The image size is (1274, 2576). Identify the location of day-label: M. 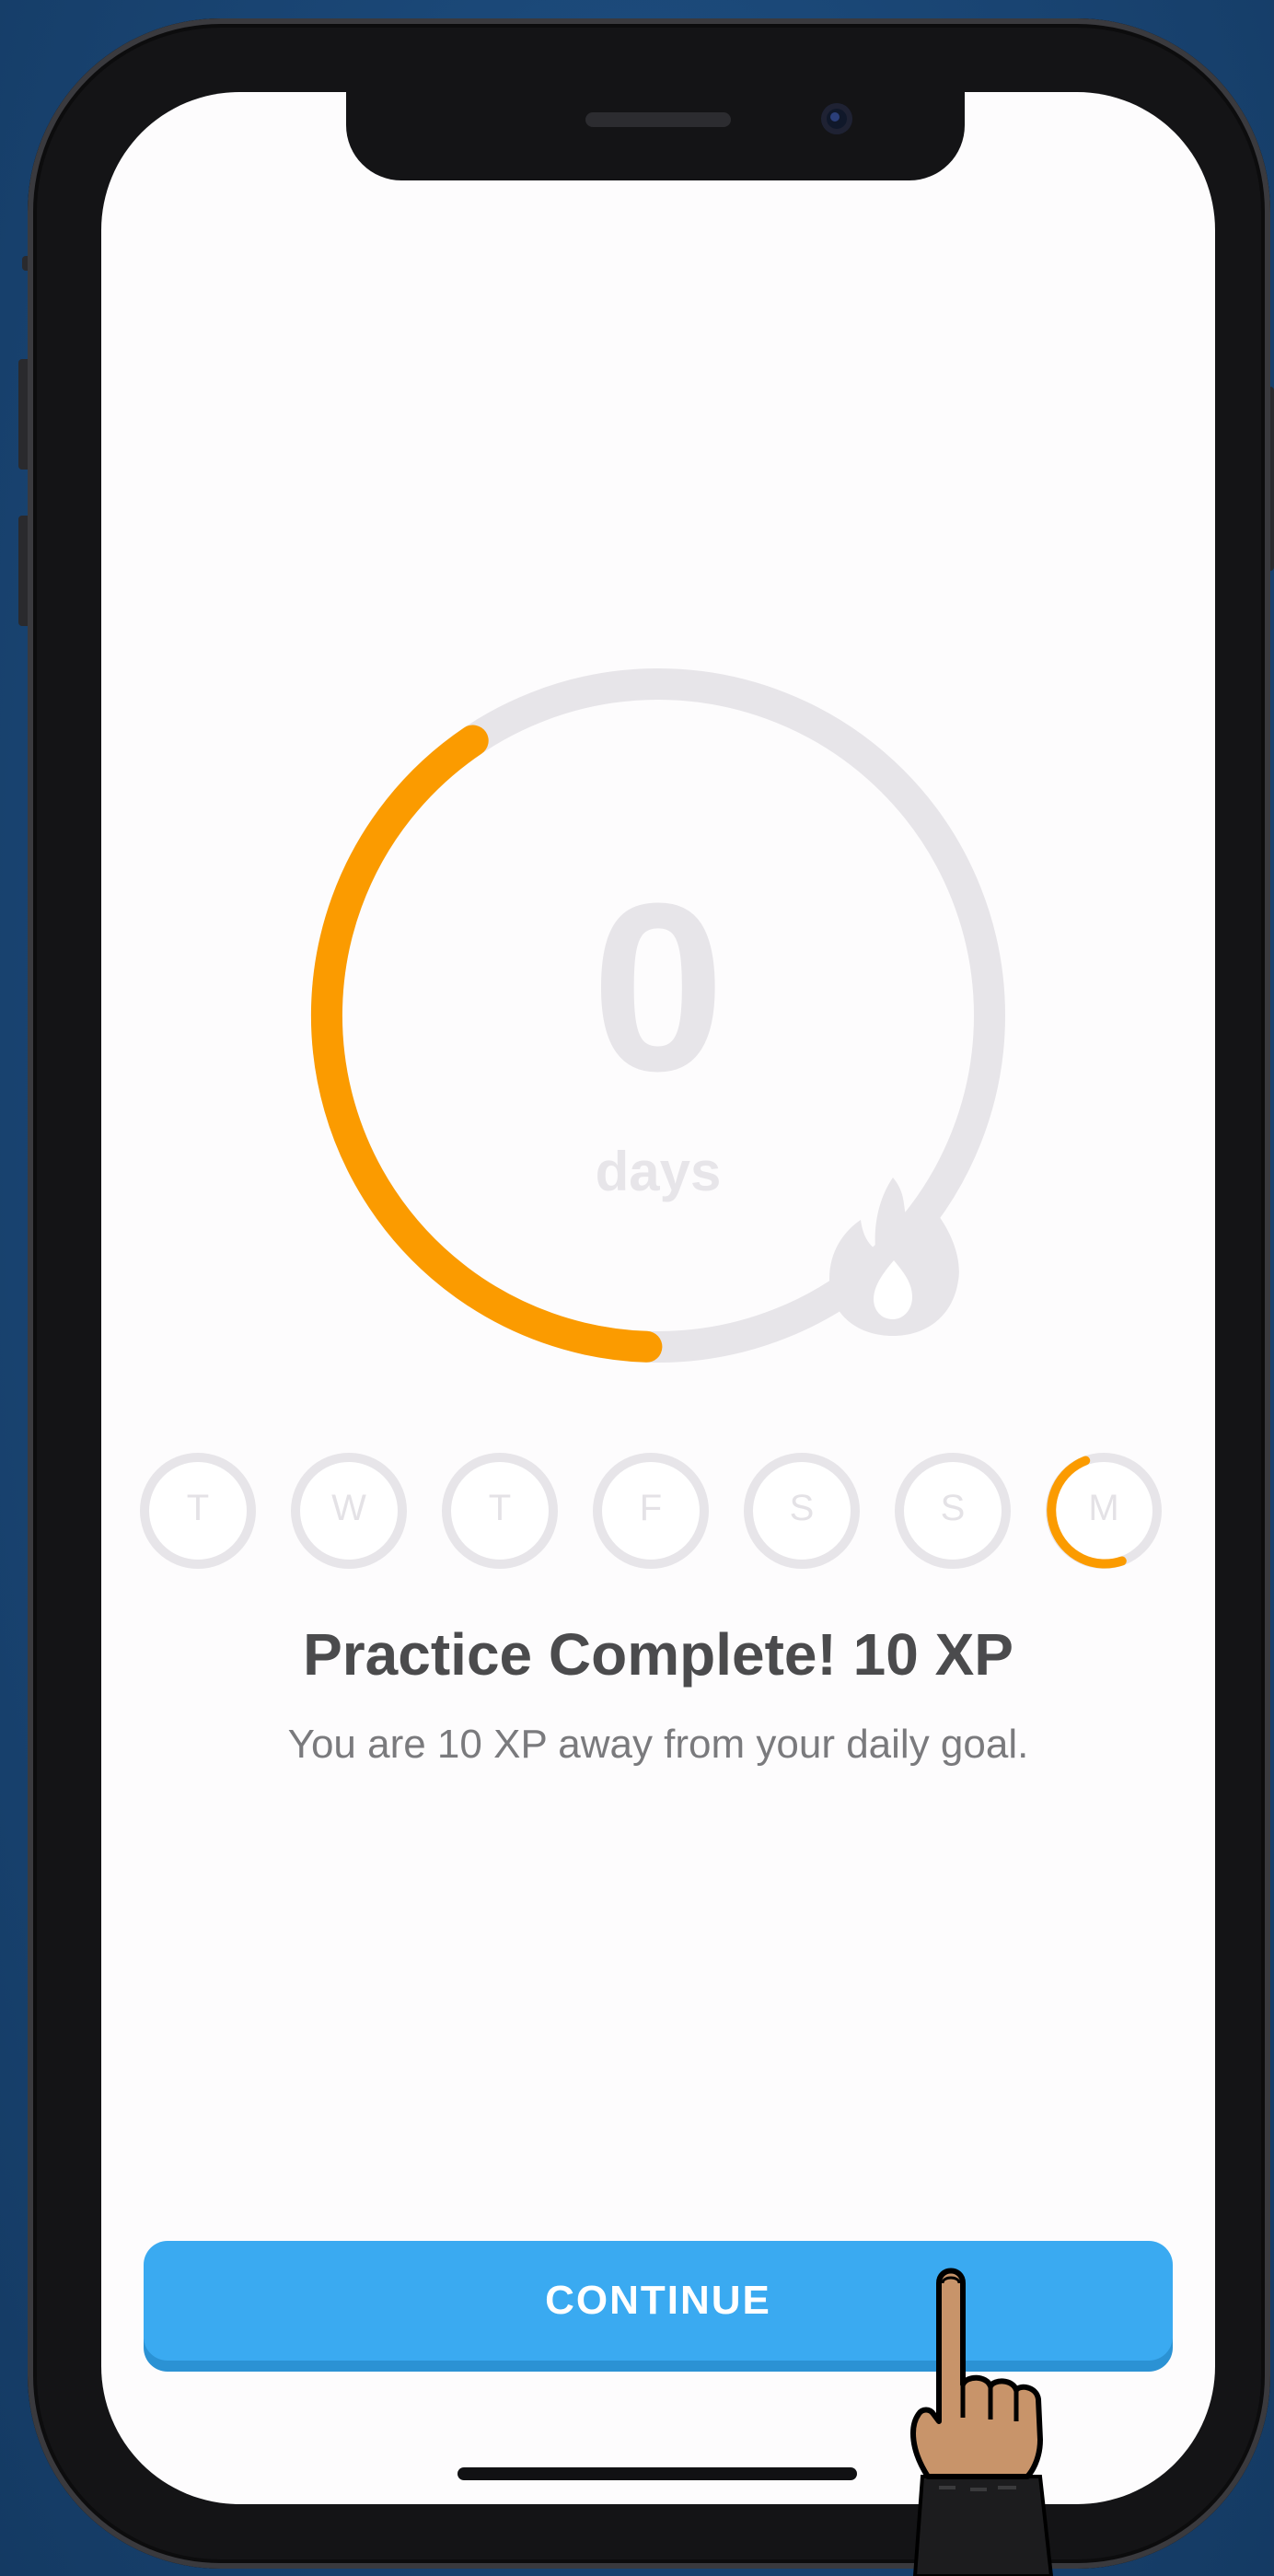
(1103, 1508).